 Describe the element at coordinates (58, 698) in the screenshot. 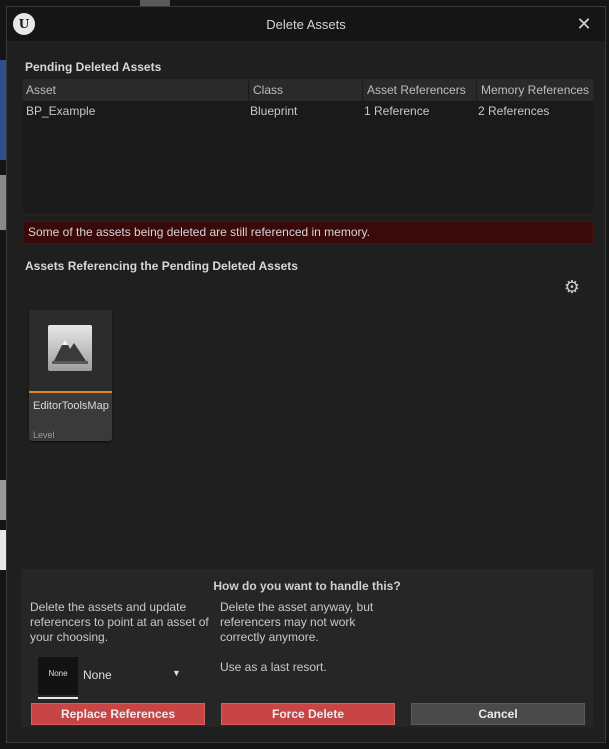

I see `picker-thumbnail-underline` at that location.